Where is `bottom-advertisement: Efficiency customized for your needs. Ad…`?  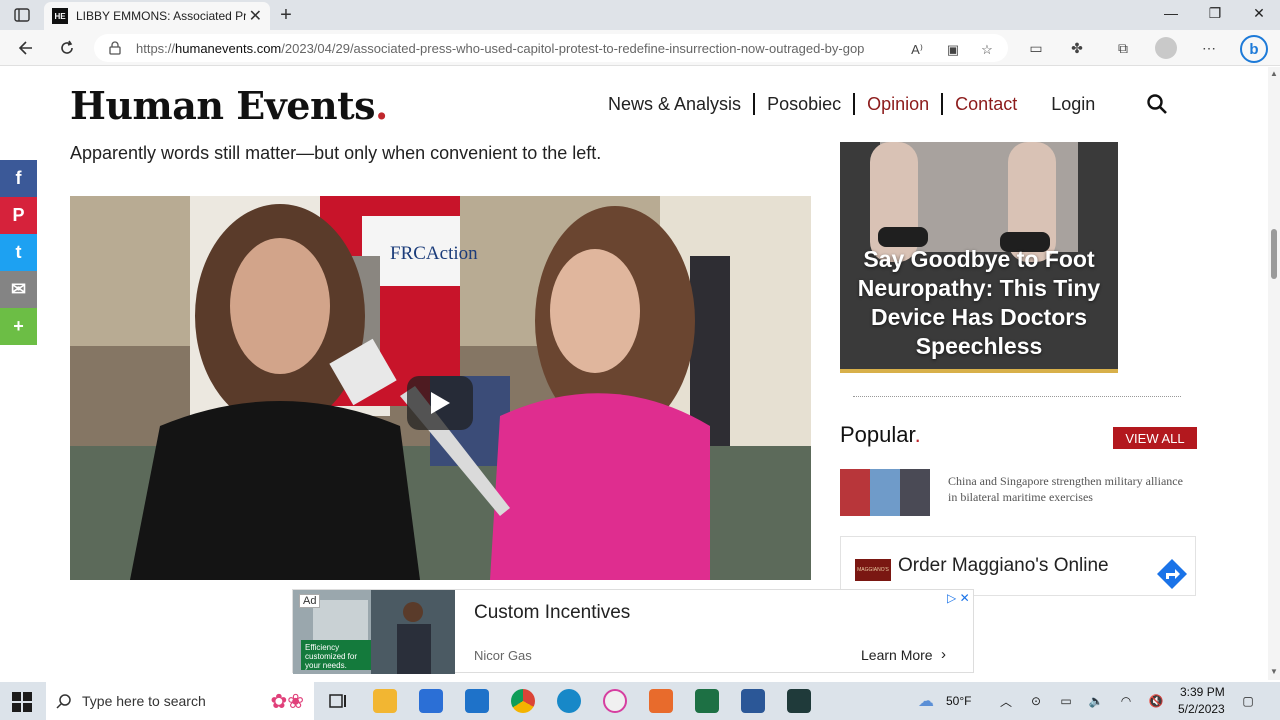
bottom-advertisement: Efficiency customized for your needs. Ad… is located at coordinates (633, 631).